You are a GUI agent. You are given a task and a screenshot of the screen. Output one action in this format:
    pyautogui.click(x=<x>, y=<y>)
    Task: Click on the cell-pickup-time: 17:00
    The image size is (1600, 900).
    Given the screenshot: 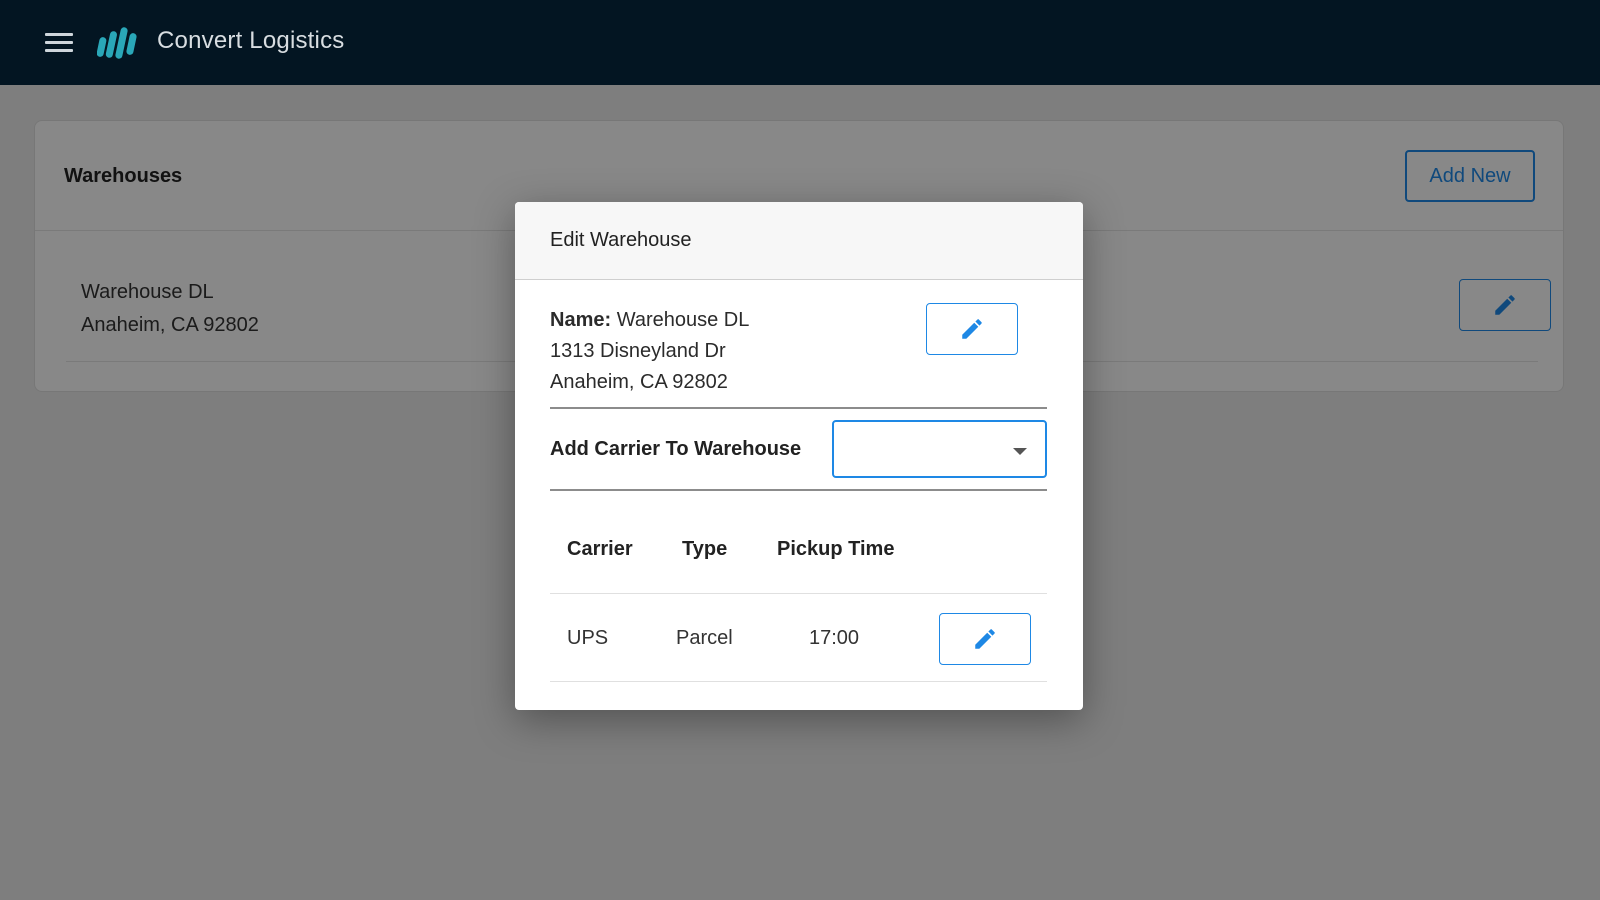 What is the action you would take?
    pyautogui.click(x=834, y=638)
    